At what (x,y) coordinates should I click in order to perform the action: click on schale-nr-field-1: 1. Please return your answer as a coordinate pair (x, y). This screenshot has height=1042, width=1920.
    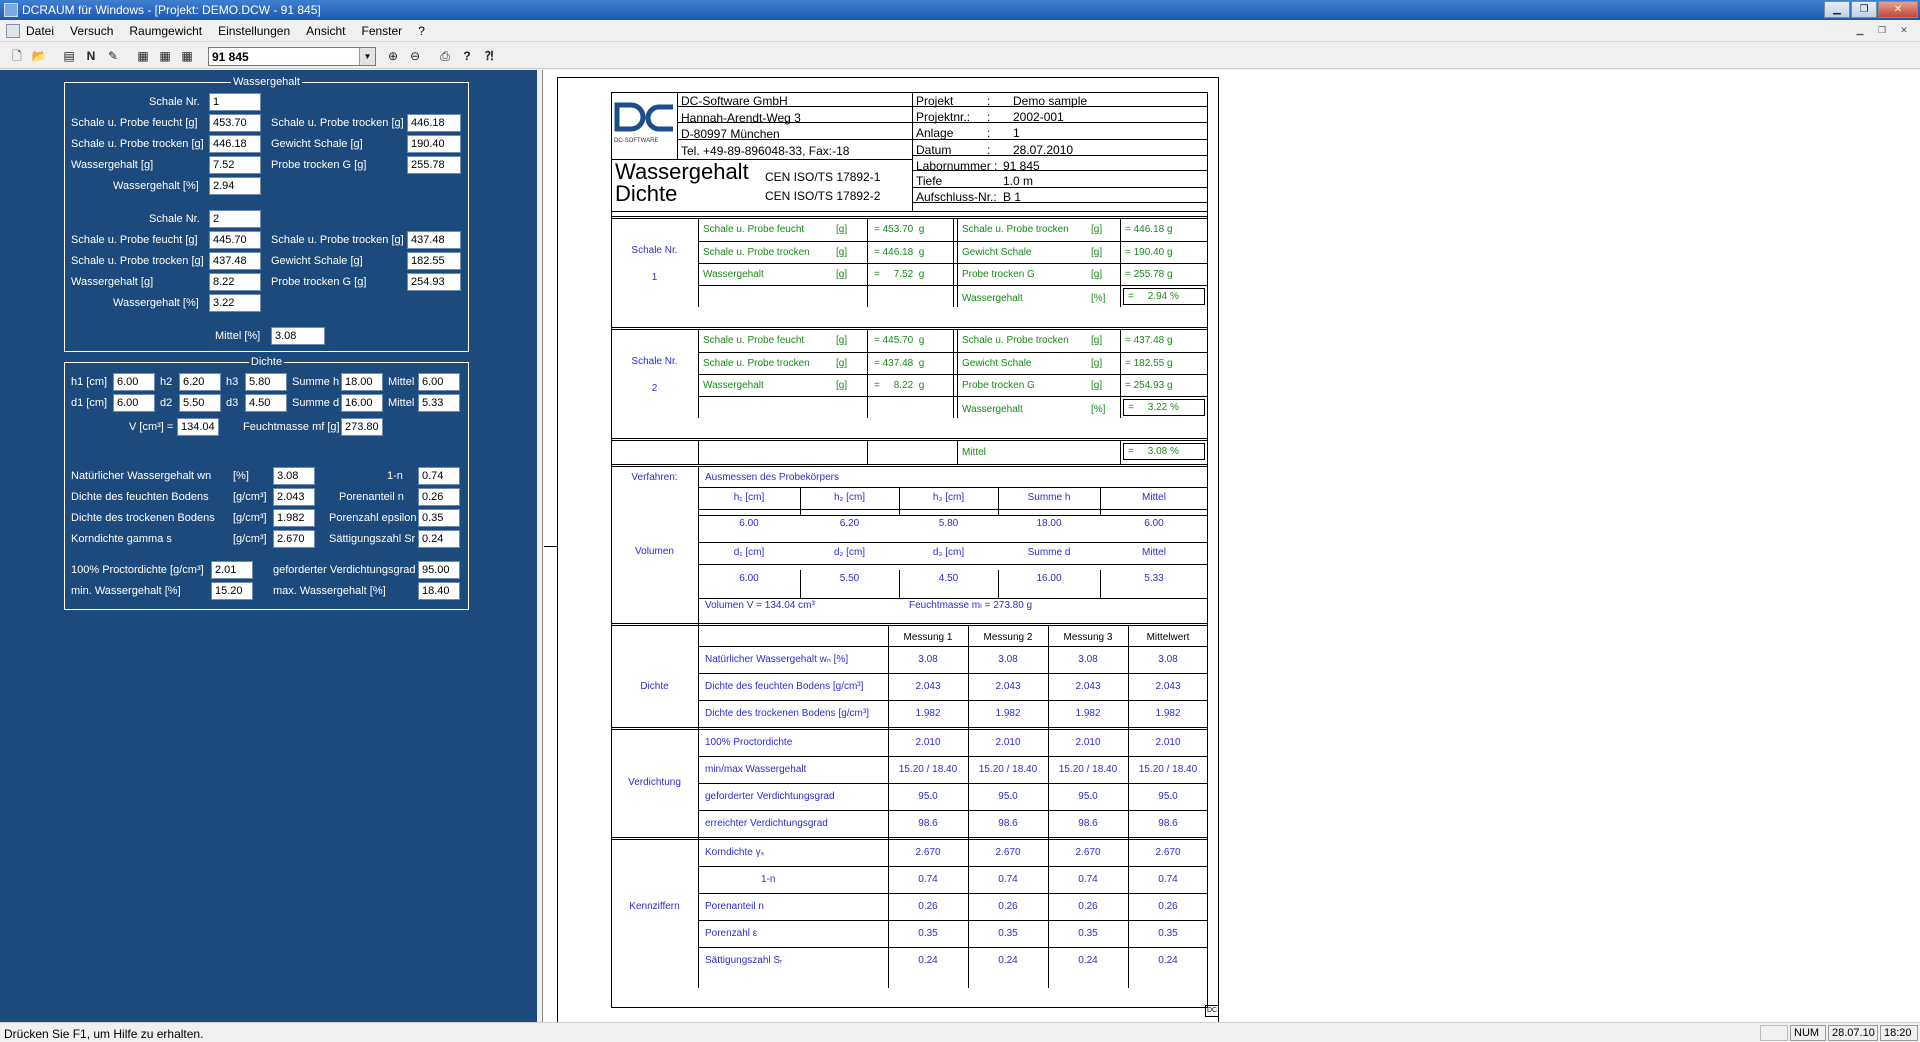
    Looking at the image, I should click on (235, 102).